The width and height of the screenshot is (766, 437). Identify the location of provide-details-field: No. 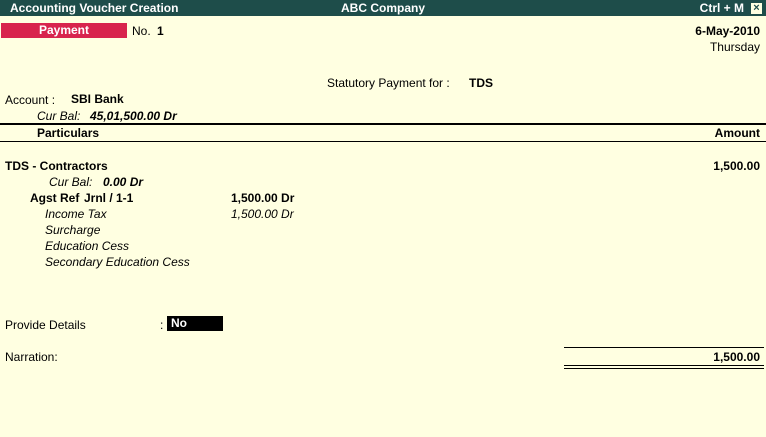
(195, 323).